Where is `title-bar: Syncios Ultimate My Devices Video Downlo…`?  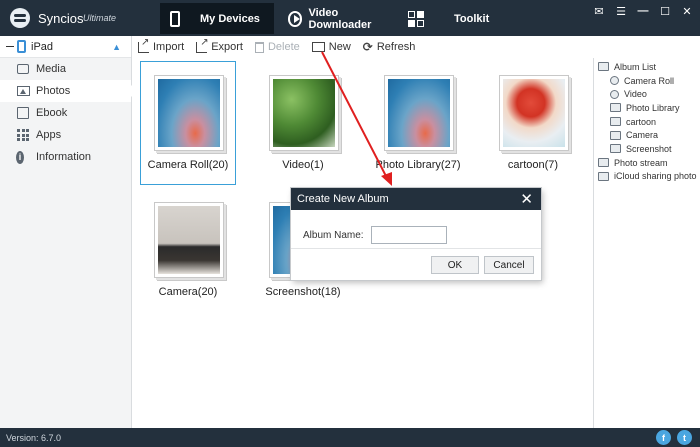 title-bar: Syncios Ultimate My Devices Video Downlo… is located at coordinates (350, 18).